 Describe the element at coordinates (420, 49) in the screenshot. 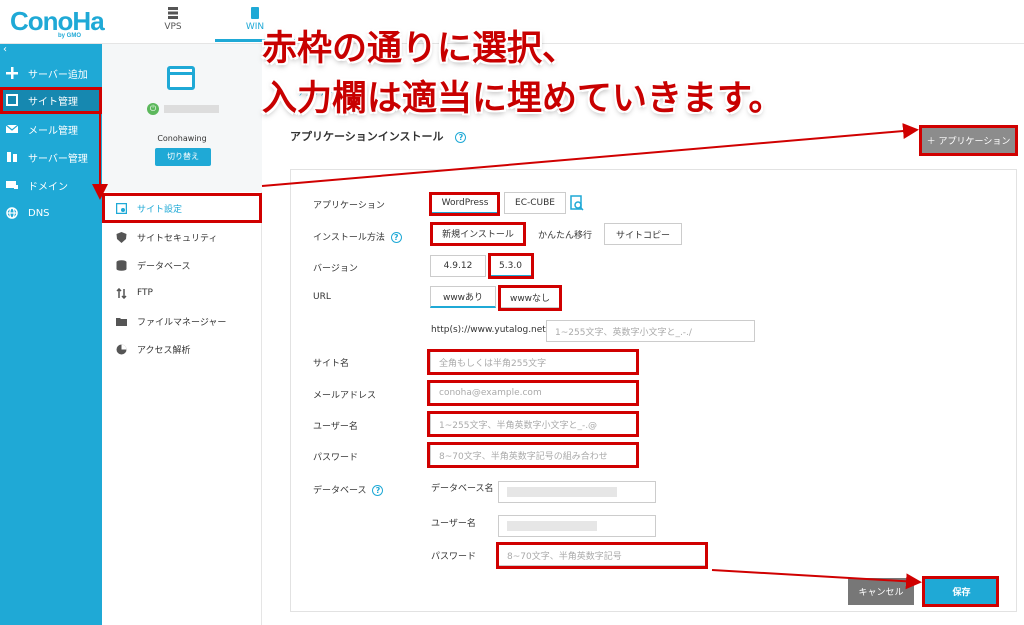

I see `annotation-line-1: 赤枠の通りに選択、` at that location.